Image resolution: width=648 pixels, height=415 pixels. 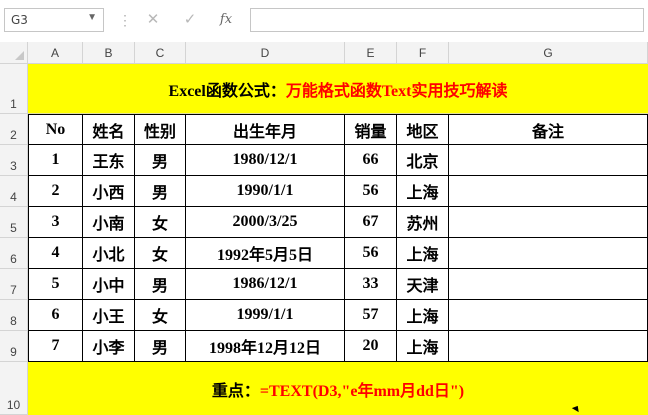 I want to click on cancel-icon: ✕, so click(x=153, y=20).